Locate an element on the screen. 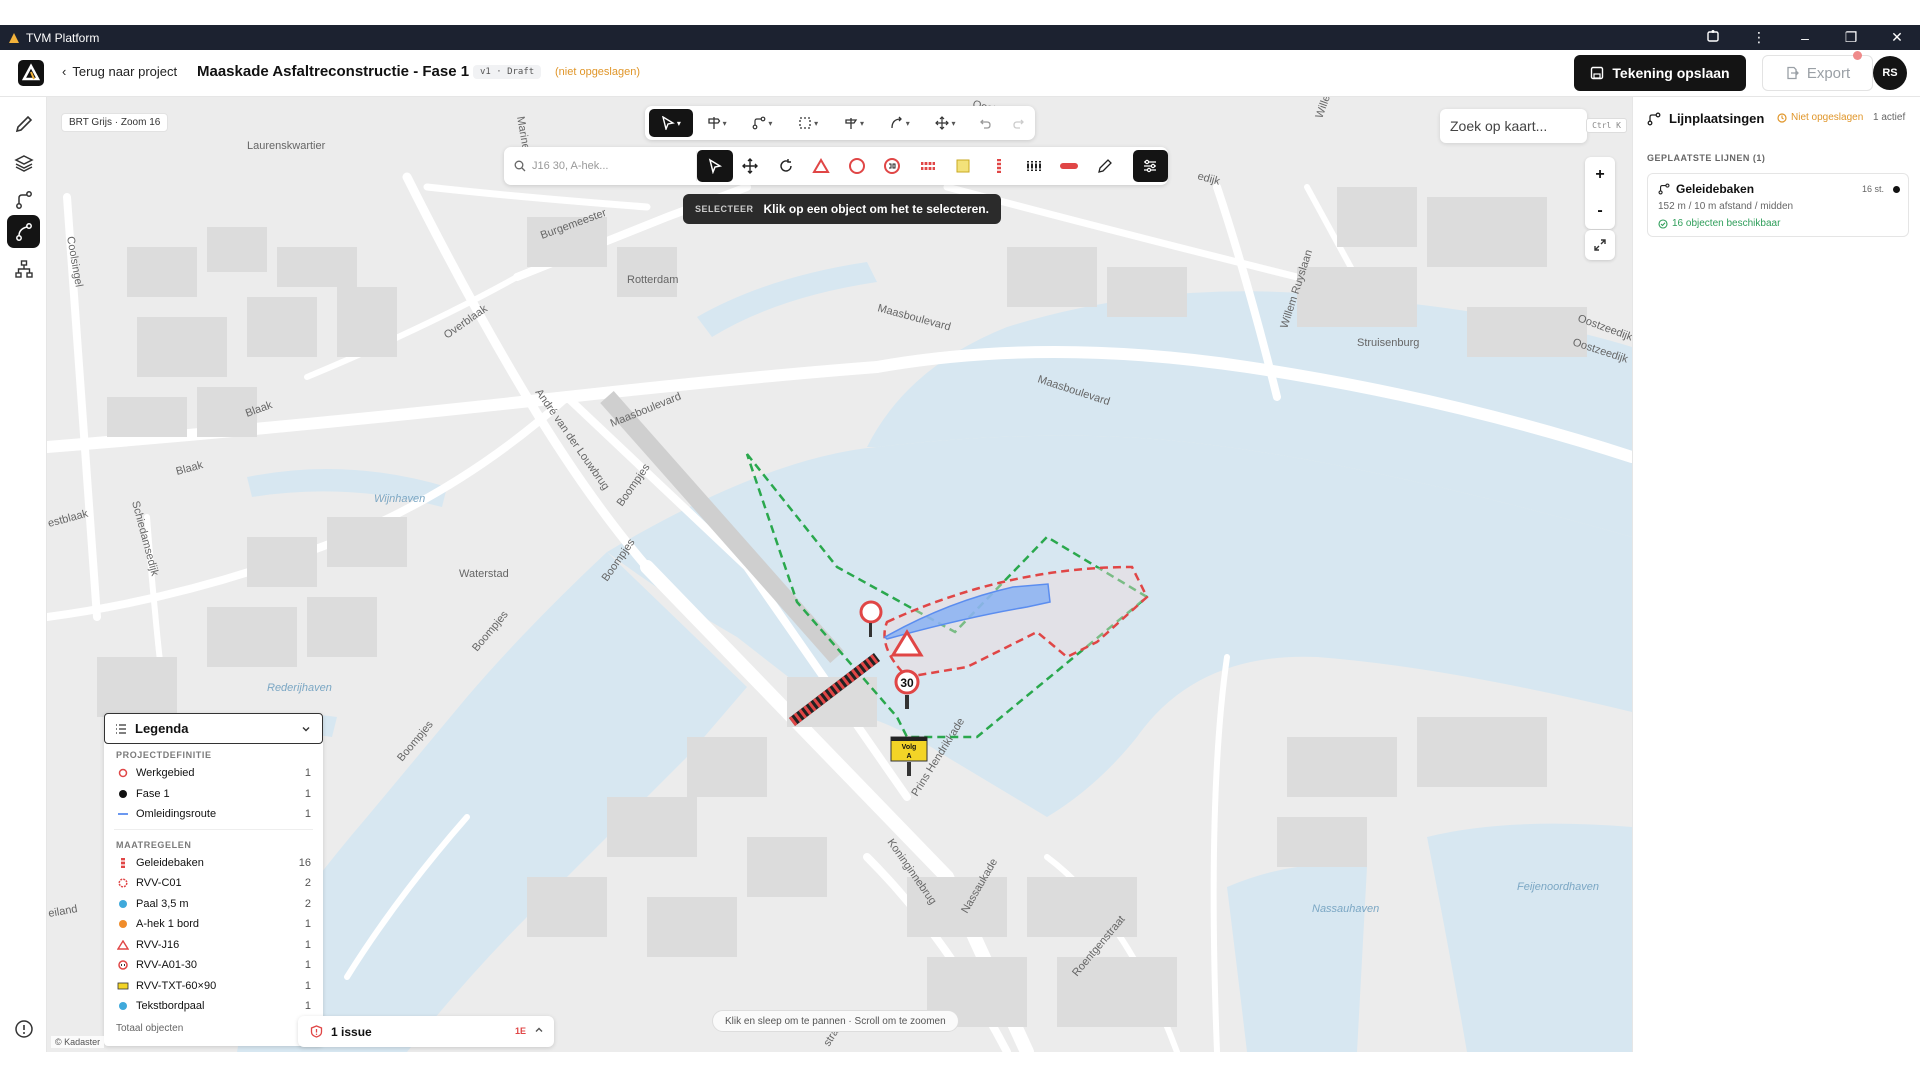  tool-freehand is located at coordinates (1104, 166).